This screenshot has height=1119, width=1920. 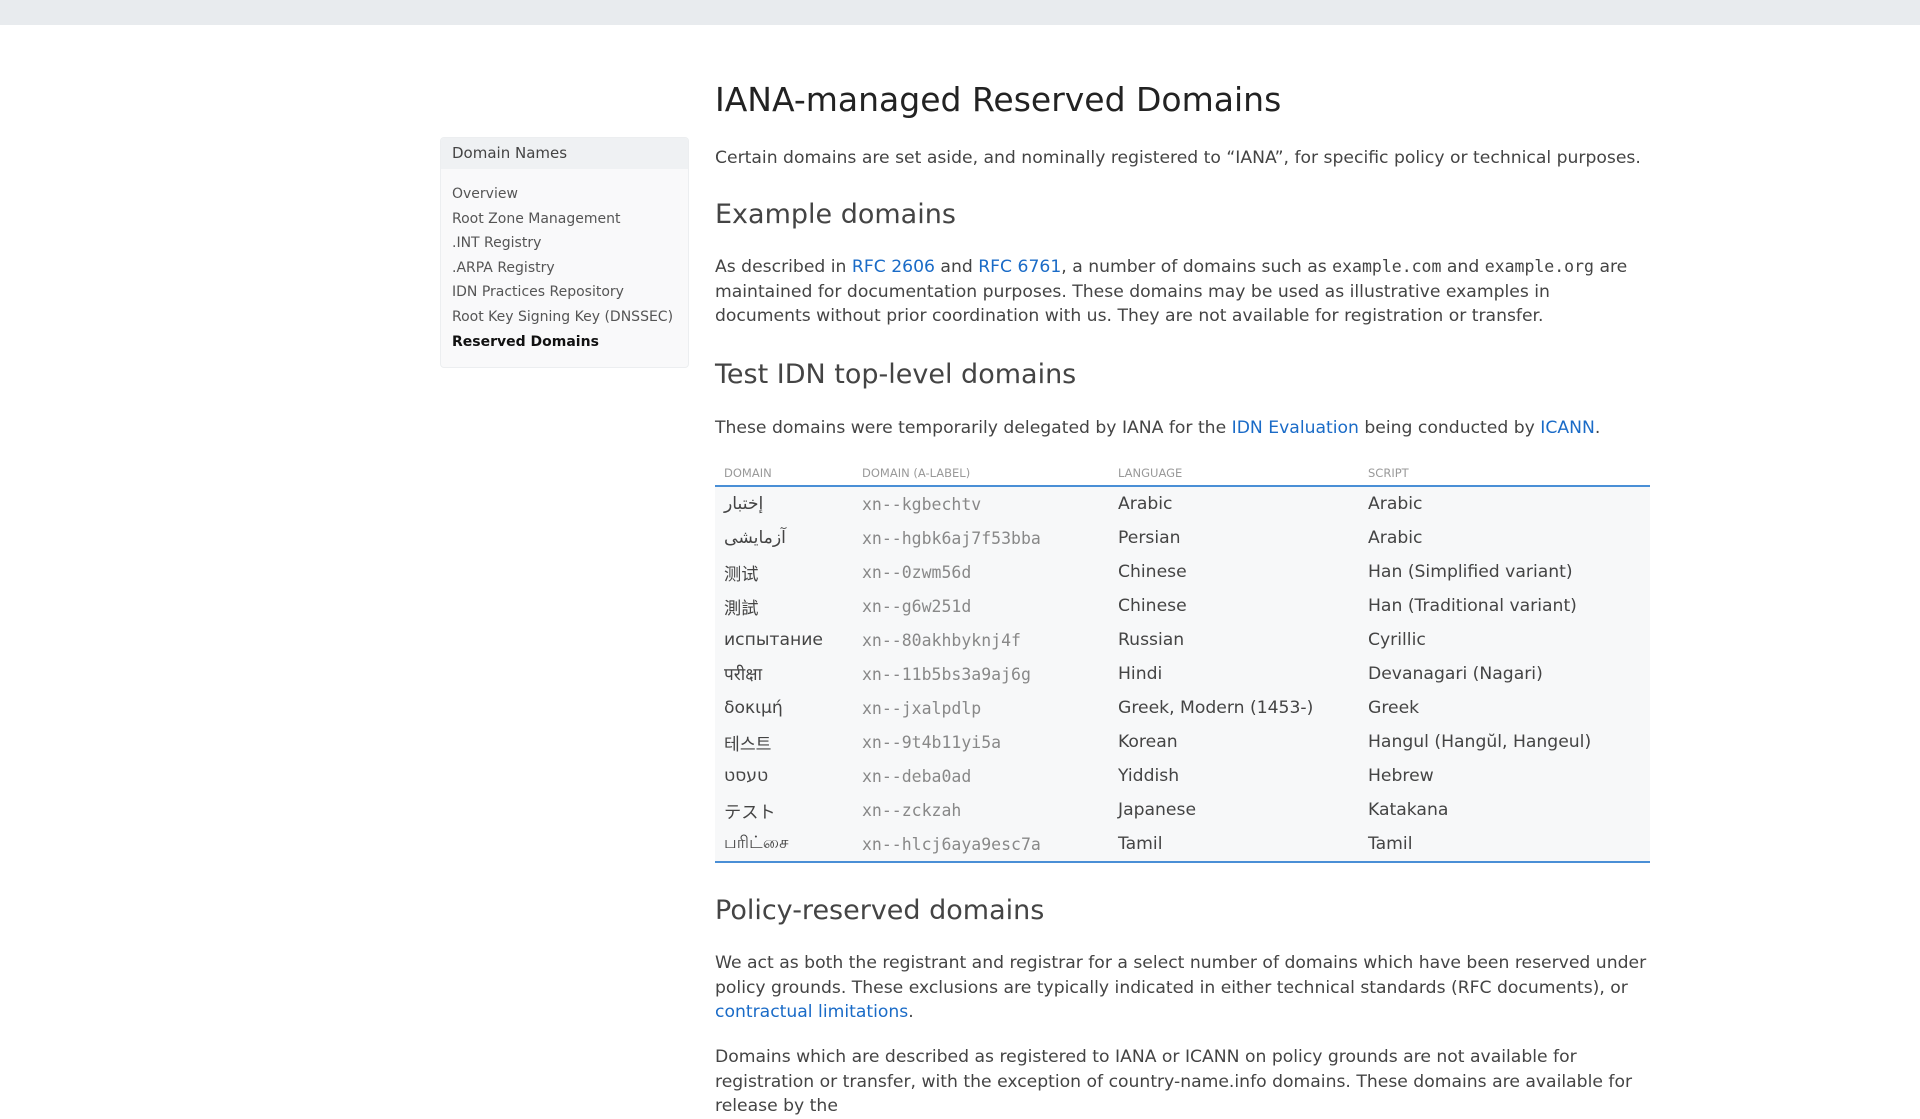 I want to click on cell-alabel: xn--80akhbyknj4f, so click(x=981, y=640).